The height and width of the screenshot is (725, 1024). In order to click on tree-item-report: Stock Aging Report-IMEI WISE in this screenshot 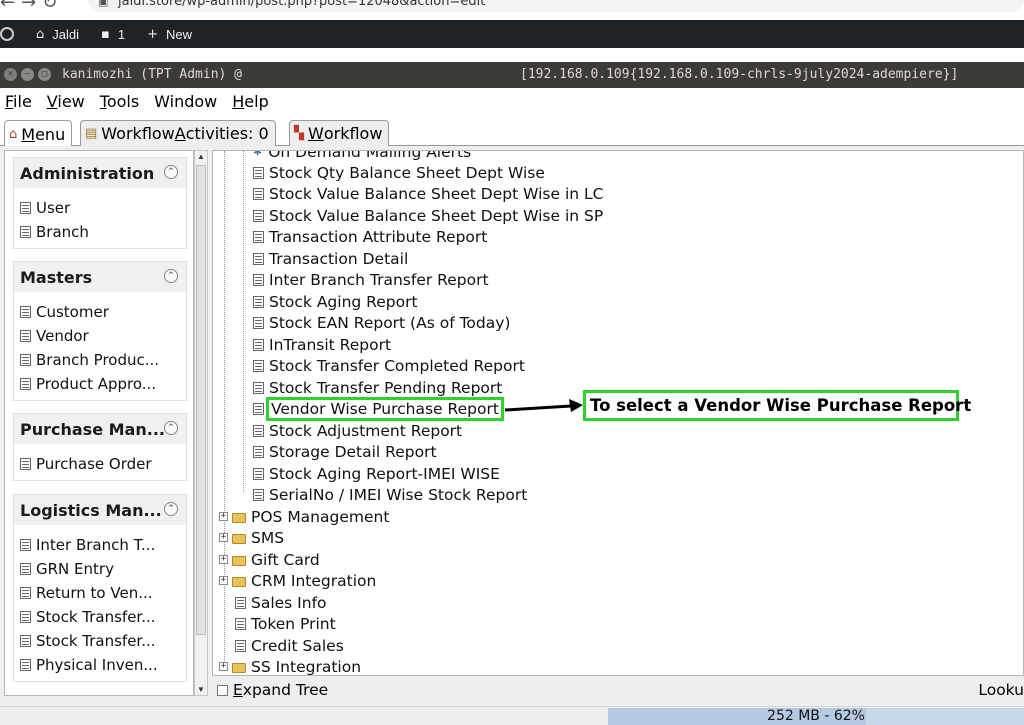, I will do `click(376, 473)`.